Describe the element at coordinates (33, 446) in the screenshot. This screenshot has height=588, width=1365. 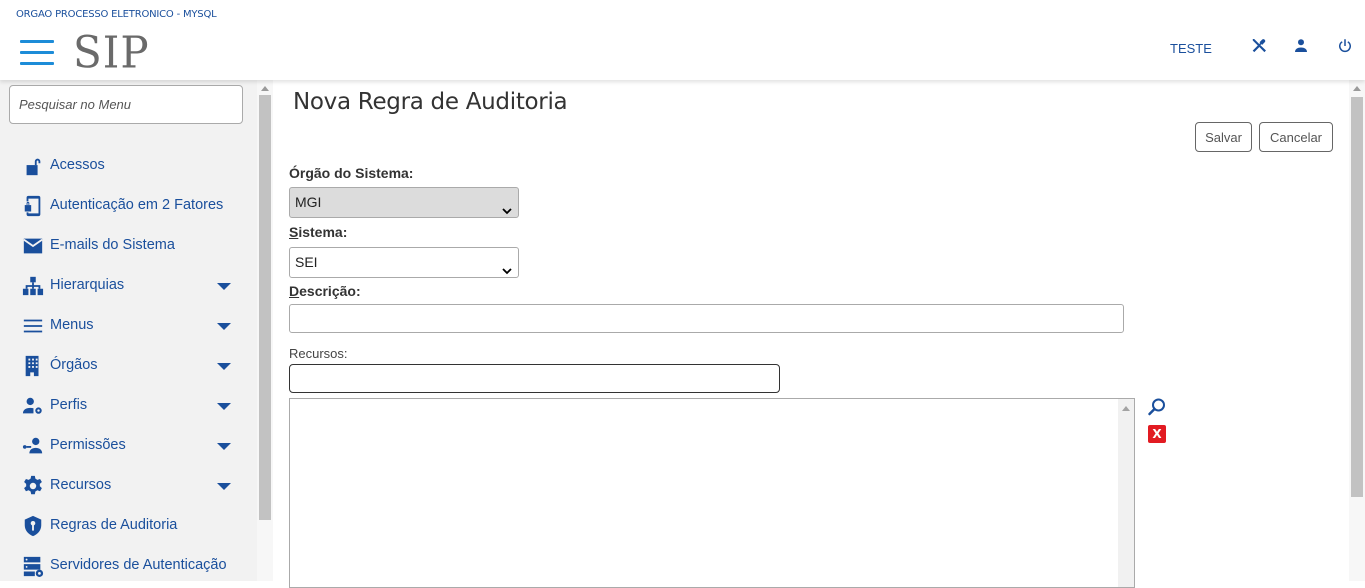
I see `user-key-icon` at that location.